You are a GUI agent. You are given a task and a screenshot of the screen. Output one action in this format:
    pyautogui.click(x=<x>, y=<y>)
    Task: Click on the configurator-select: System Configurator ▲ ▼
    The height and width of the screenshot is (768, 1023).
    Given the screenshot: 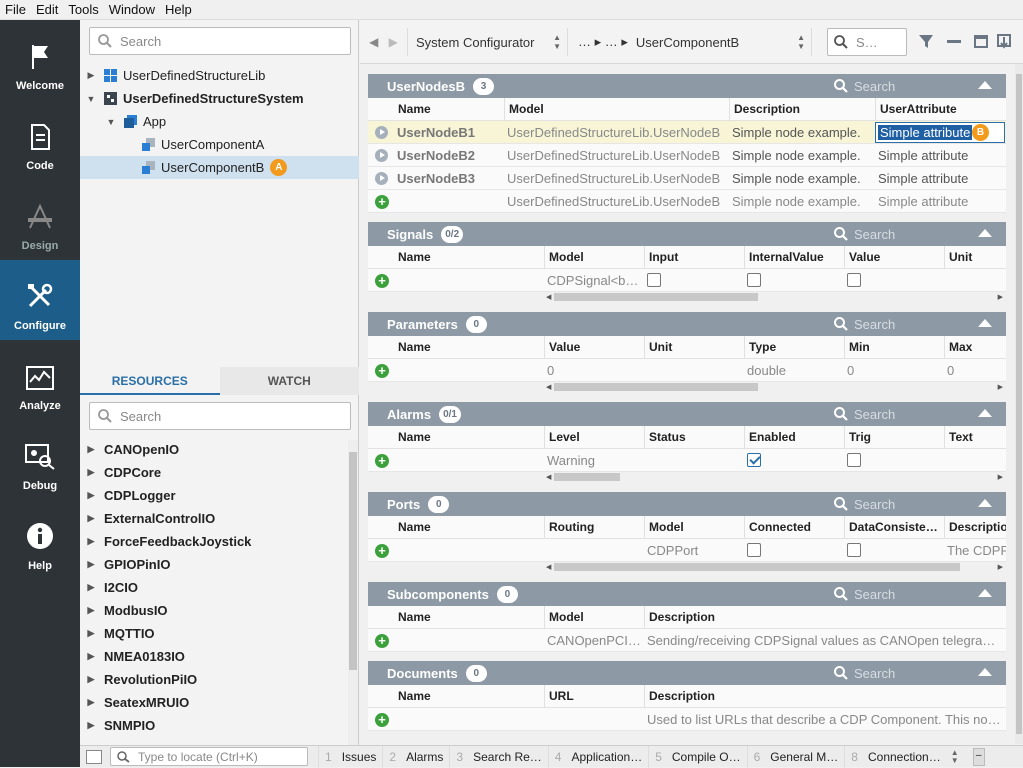 What is the action you would take?
    pyautogui.click(x=489, y=42)
    